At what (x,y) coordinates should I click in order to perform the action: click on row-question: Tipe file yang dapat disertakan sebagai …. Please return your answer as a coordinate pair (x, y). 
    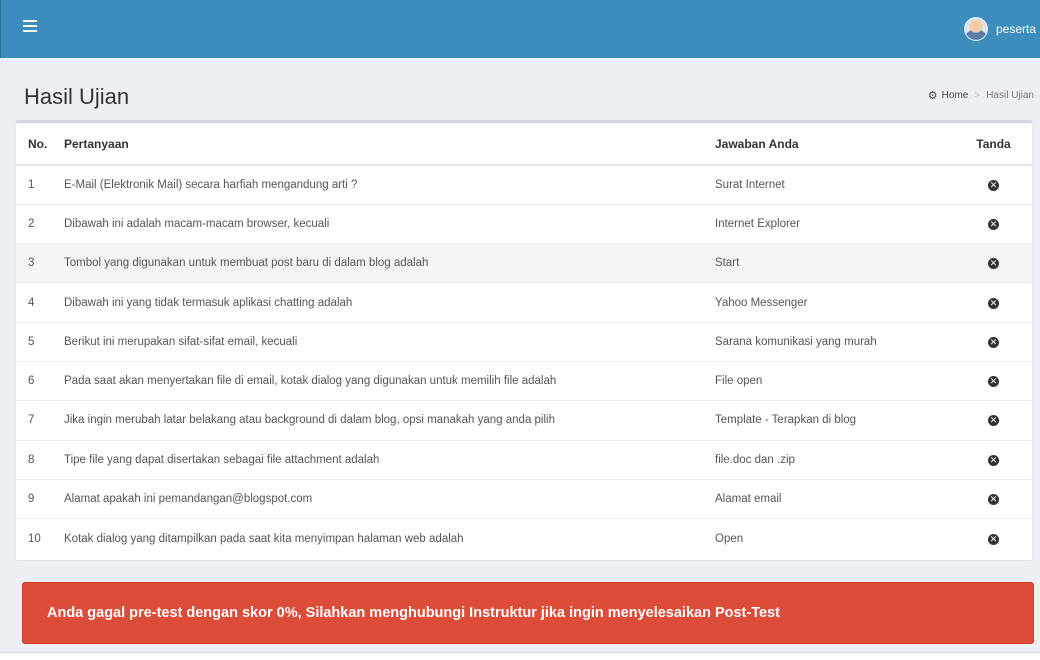
    Looking at the image, I should click on (388, 459).